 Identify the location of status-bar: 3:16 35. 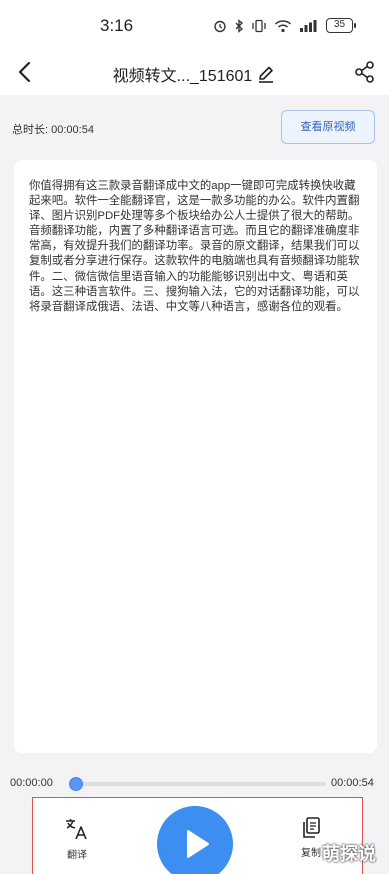
(194, 25).